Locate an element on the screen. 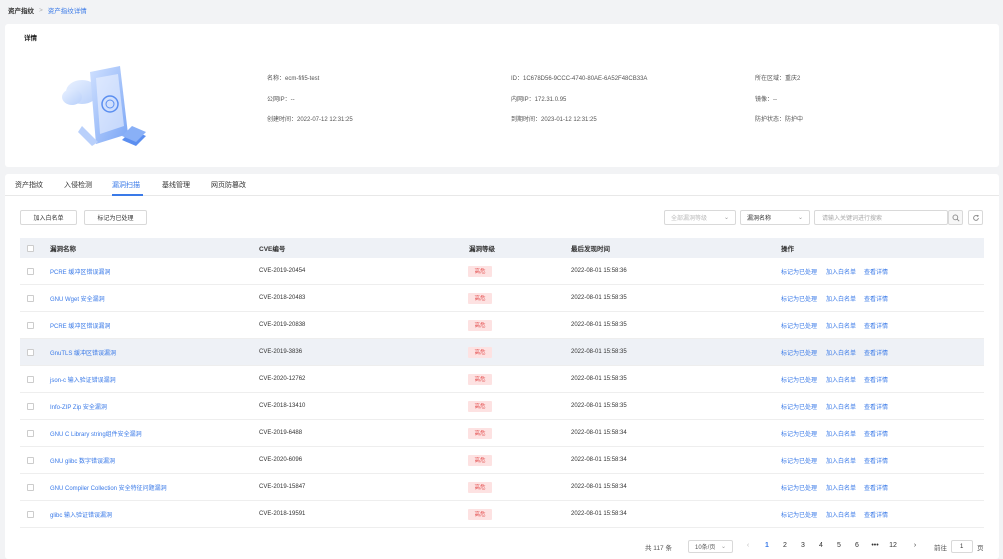 The height and width of the screenshot is (559, 1003). add-whitelist-button: 加入白名单 is located at coordinates (48, 217).